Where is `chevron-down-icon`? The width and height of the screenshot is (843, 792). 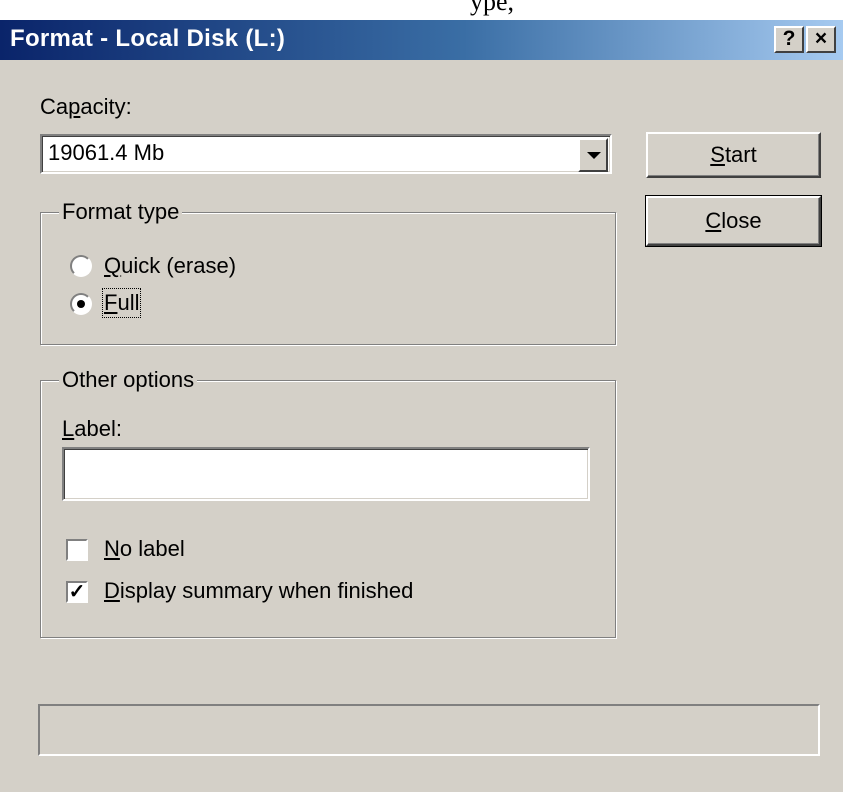
chevron-down-icon is located at coordinates (594, 155).